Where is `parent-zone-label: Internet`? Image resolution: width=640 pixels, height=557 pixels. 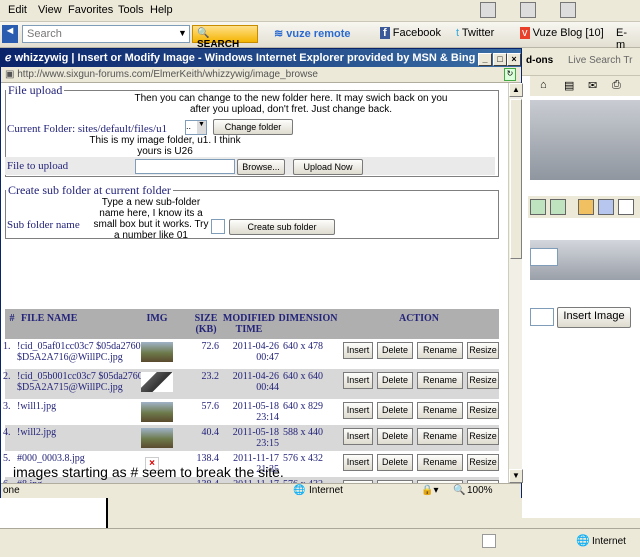 parent-zone-label: Internet is located at coordinates (609, 541).